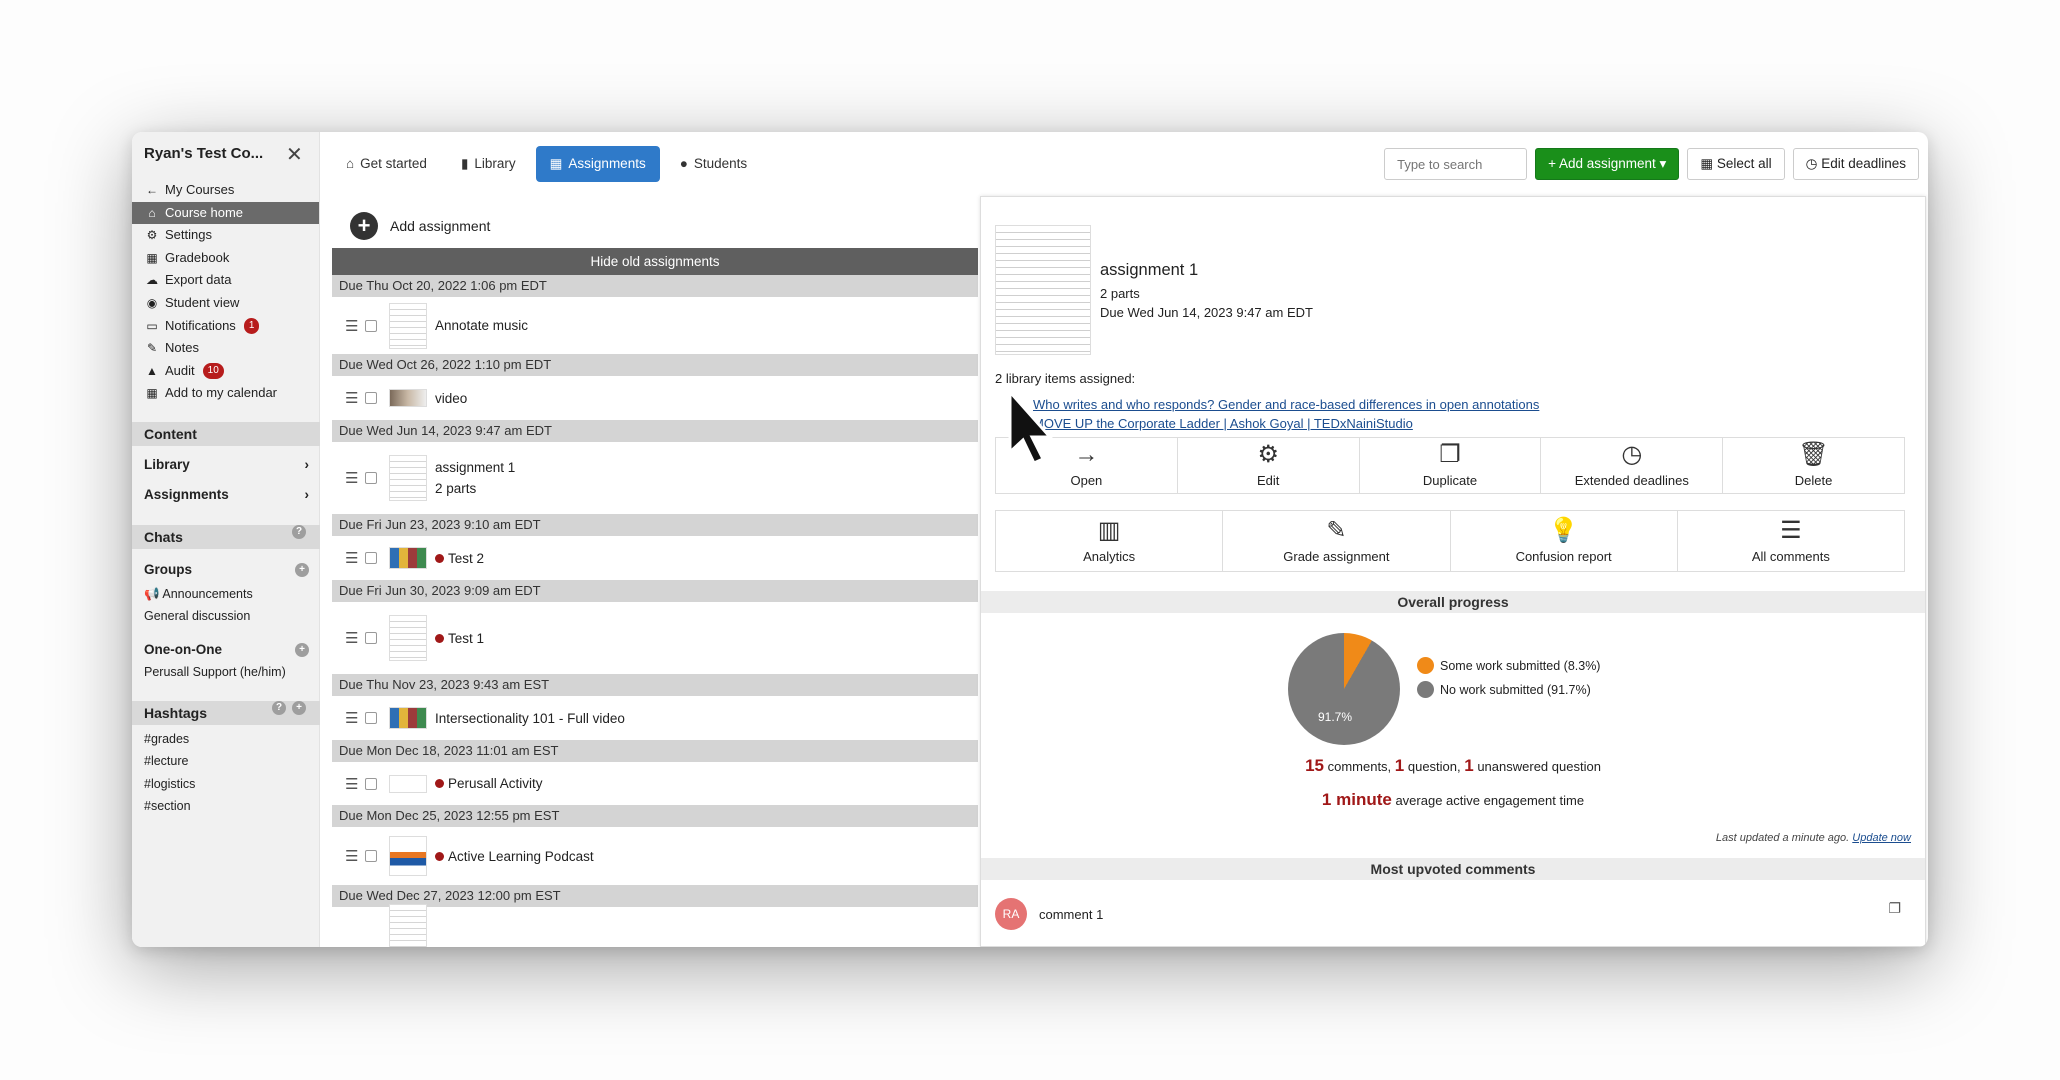 The width and height of the screenshot is (2060, 1080). I want to click on warning-icon: ▲, so click(152, 370).